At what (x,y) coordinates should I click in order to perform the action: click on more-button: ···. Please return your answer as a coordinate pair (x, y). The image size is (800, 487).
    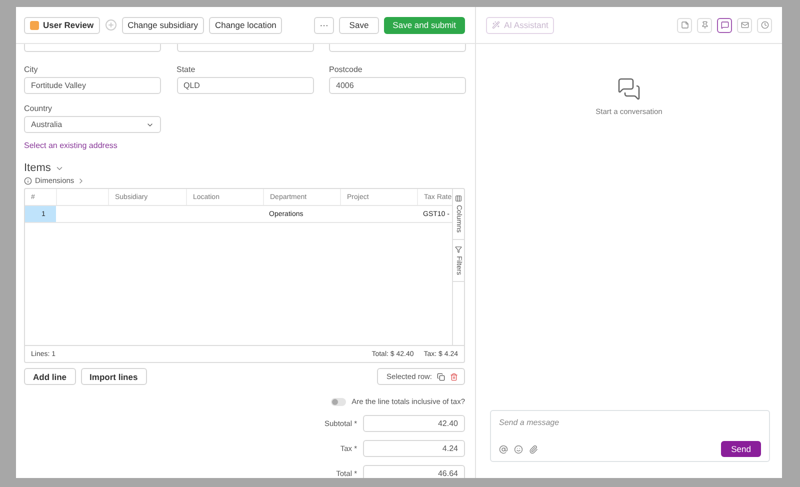
    Looking at the image, I should click on (324, 25).